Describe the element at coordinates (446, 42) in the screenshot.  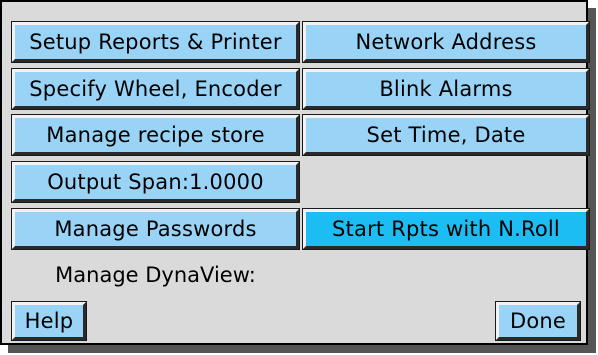
I see `network-address-button: Network Address` at that location.